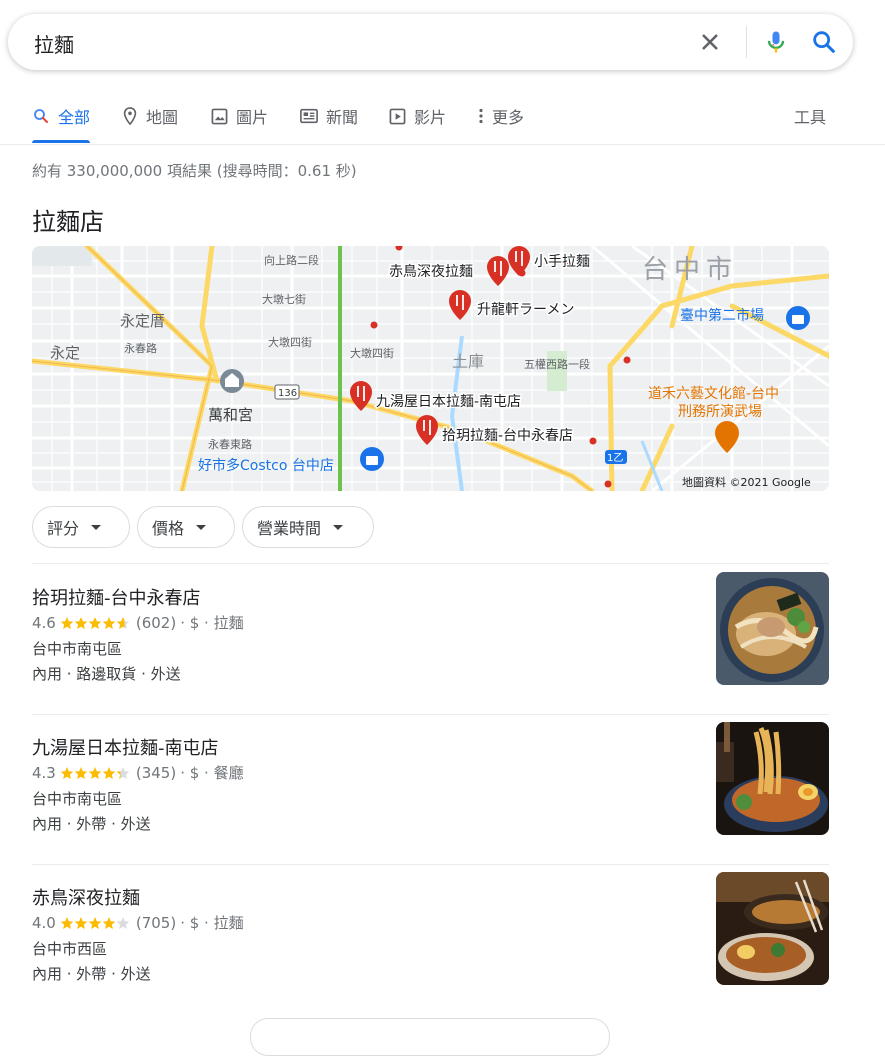 The width and height of the screenshot is (885, 1056). I want to click on map-label: 臺中第二市場, so click(722, 315).